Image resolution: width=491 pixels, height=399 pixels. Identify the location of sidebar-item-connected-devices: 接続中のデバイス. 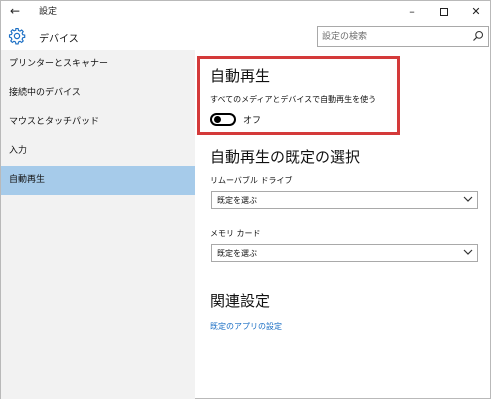
(98, 93).